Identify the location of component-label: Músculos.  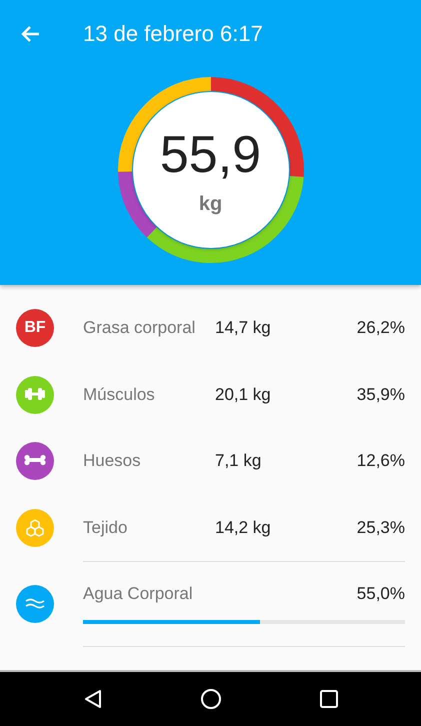
(119, 394).